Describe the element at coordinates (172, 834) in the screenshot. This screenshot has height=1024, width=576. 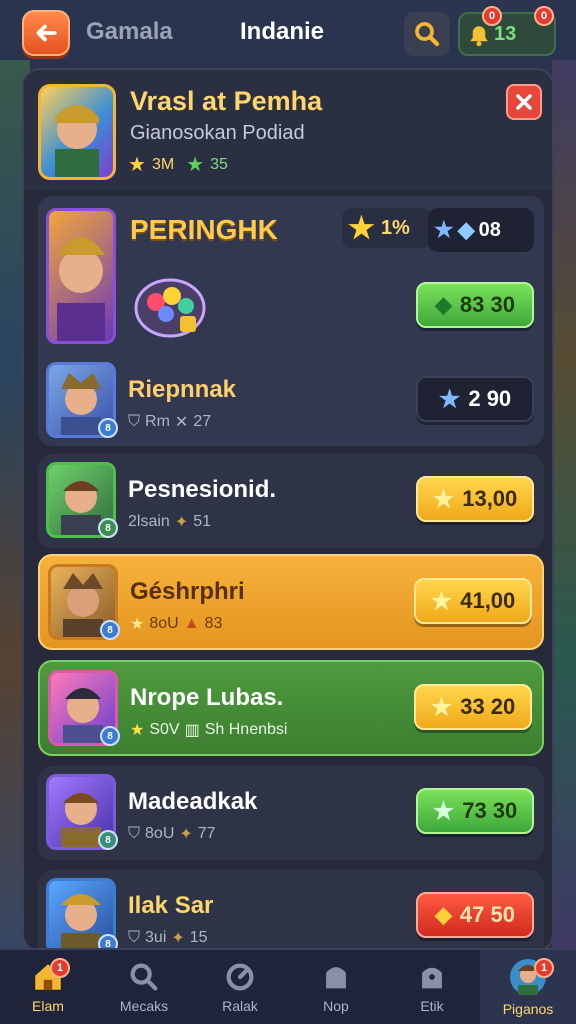
I see `player-meta: ⛉ 8oU ✦ 77` at that location.